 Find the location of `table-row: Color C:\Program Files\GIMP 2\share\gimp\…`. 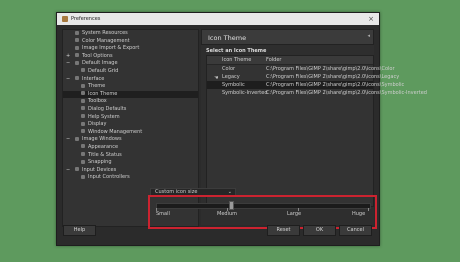

table-row: Color C:\Program Files\GIMP 2\share\gimp\… is located at coordinates (301, 69).